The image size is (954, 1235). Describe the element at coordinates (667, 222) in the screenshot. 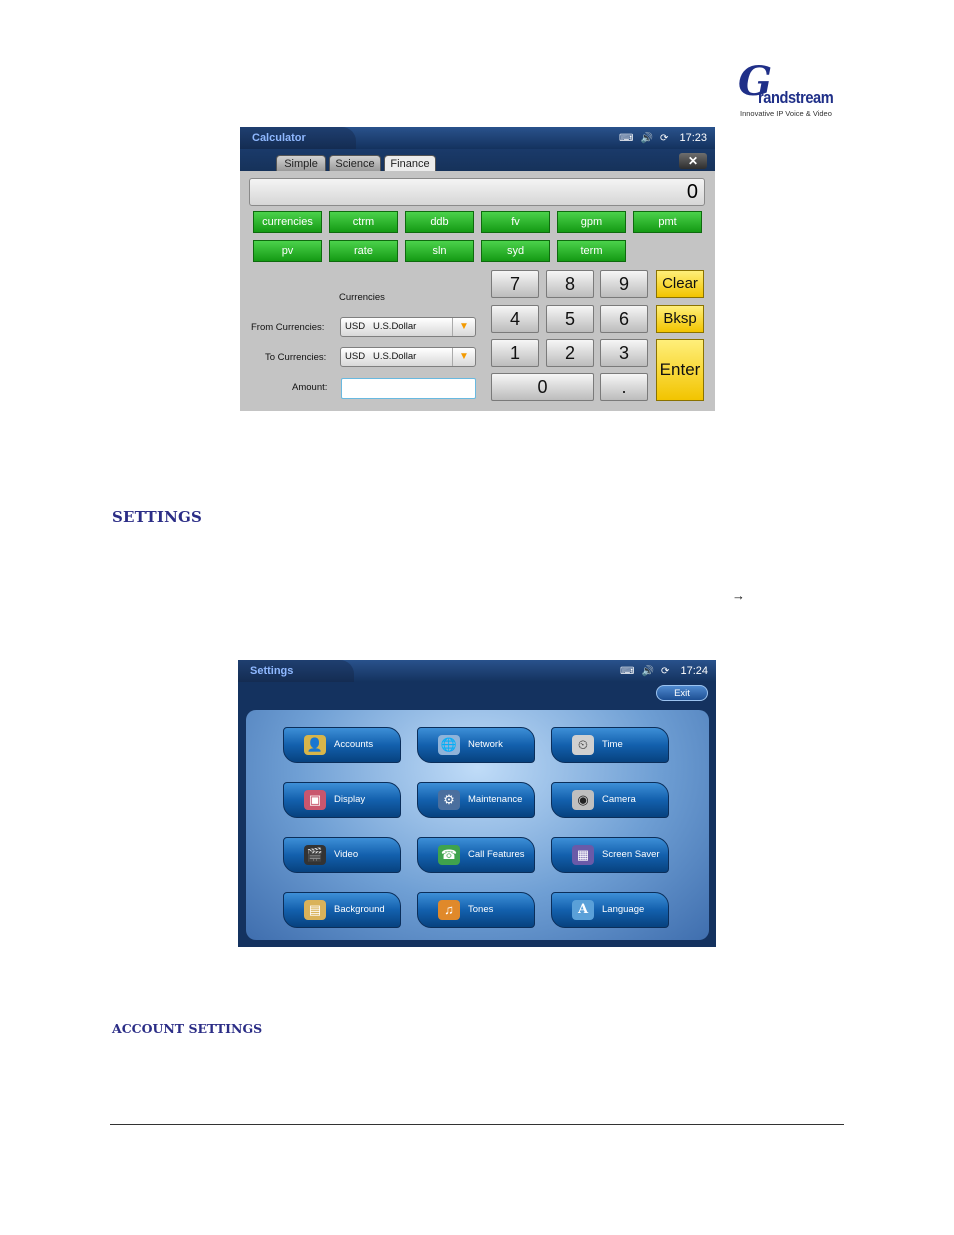

I see `fn-pmt-button: pmt` at that location.